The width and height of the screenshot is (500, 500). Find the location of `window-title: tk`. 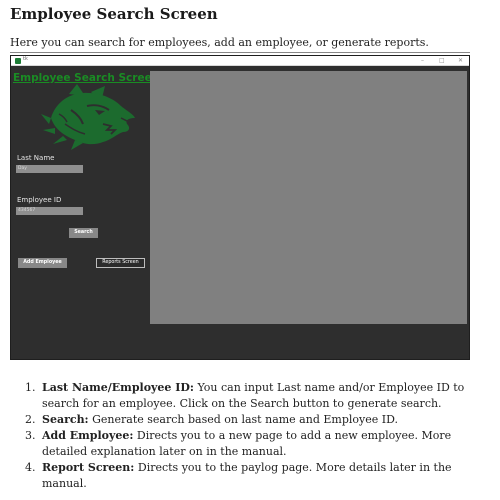

window-title: tk is located at coordinates (25, 59).